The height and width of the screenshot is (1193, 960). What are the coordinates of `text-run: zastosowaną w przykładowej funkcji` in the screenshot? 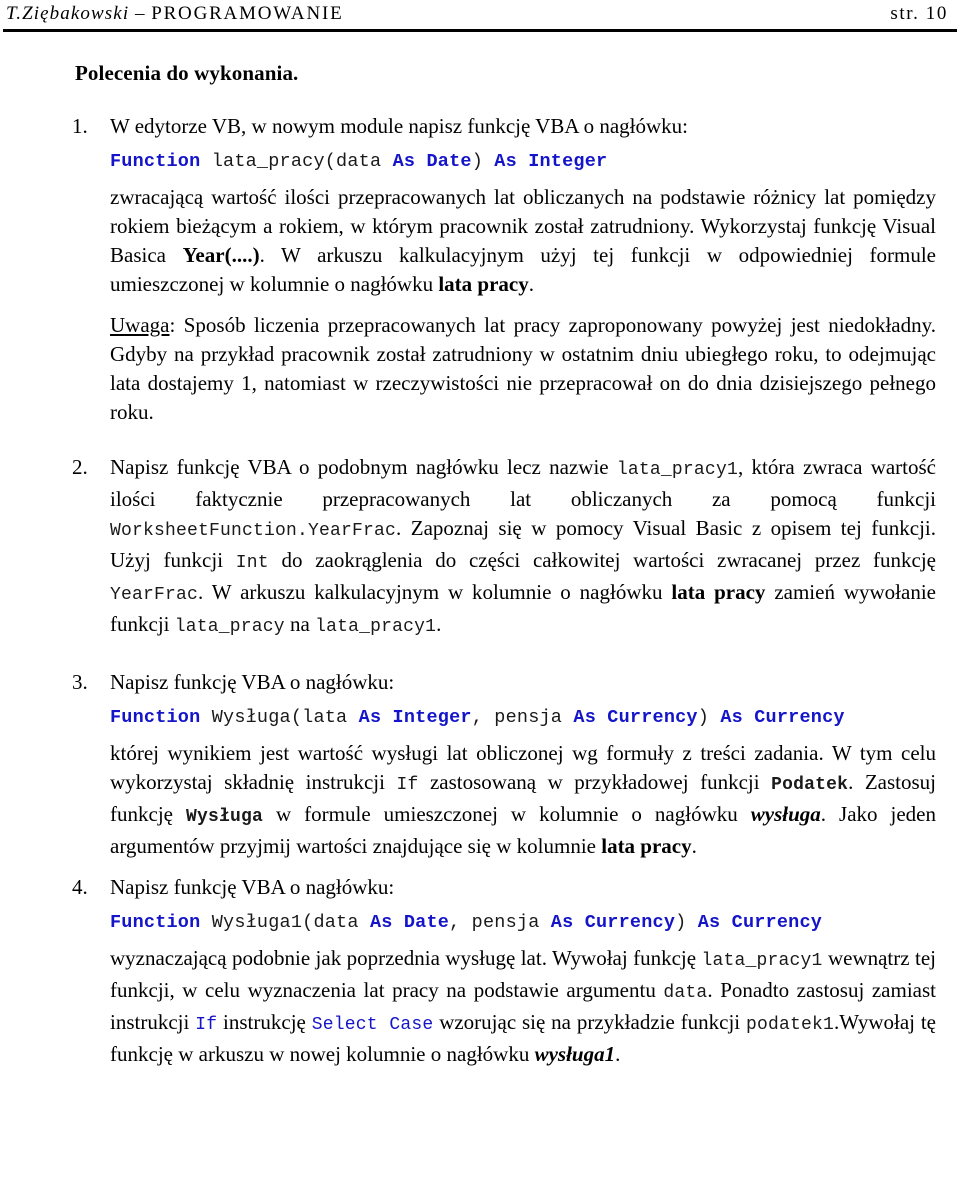 It's located at (595, 782).